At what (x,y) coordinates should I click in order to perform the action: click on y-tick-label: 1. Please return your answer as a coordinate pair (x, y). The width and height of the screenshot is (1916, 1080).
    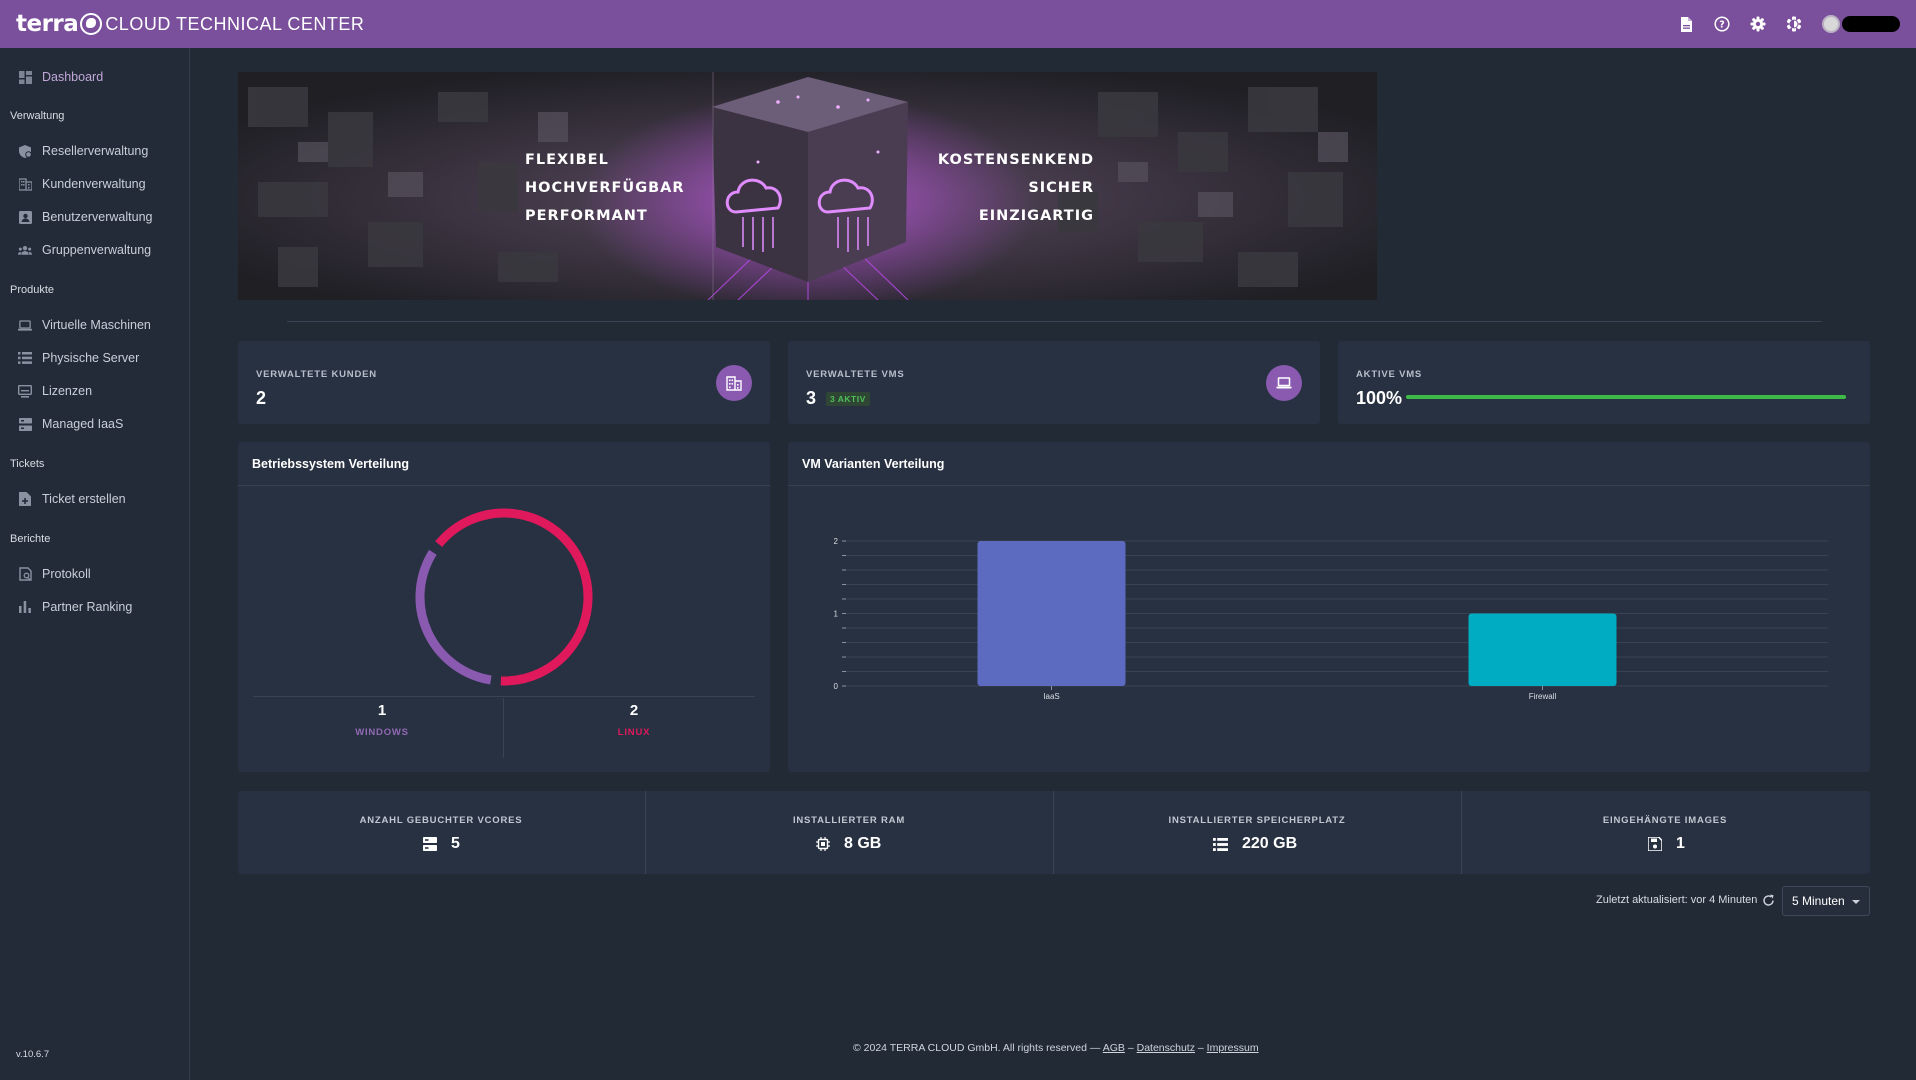
    Looking at the image, I should click on (836, 614).